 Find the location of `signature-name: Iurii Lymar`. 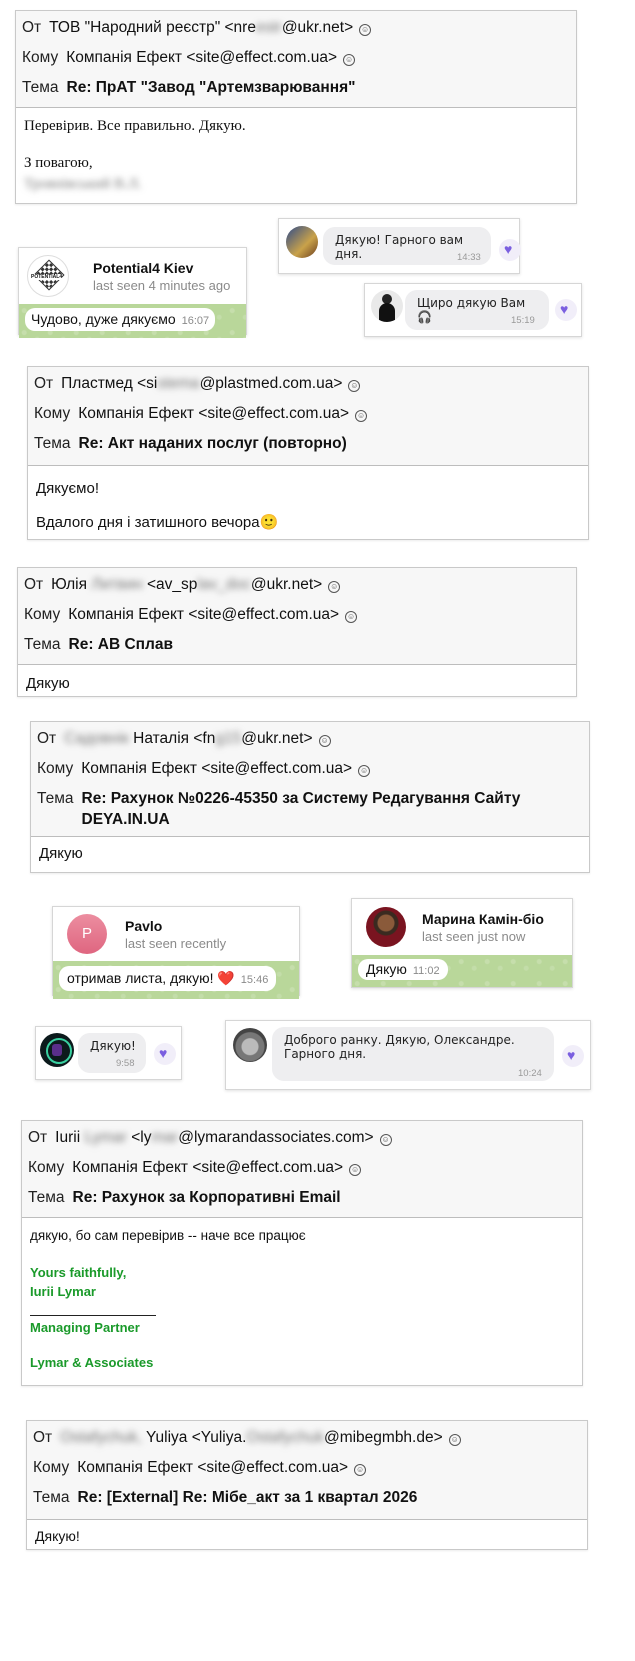

signature-name: Iurii Lymar is located at coordinates (63, 1291).